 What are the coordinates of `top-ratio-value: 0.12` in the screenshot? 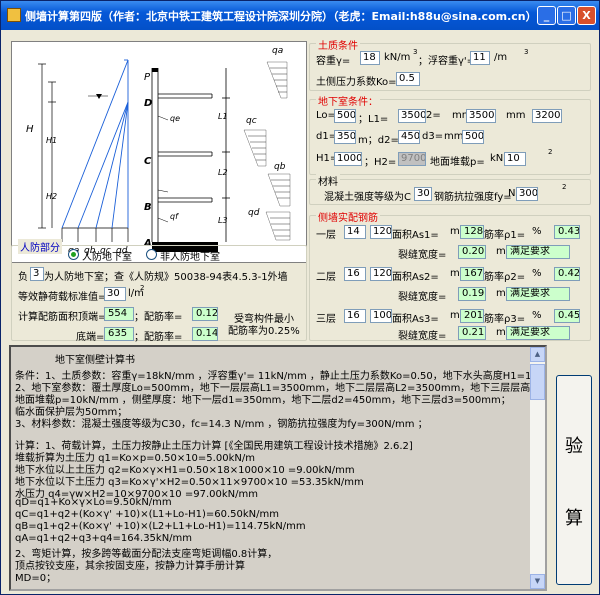 It's located at (205, 314).